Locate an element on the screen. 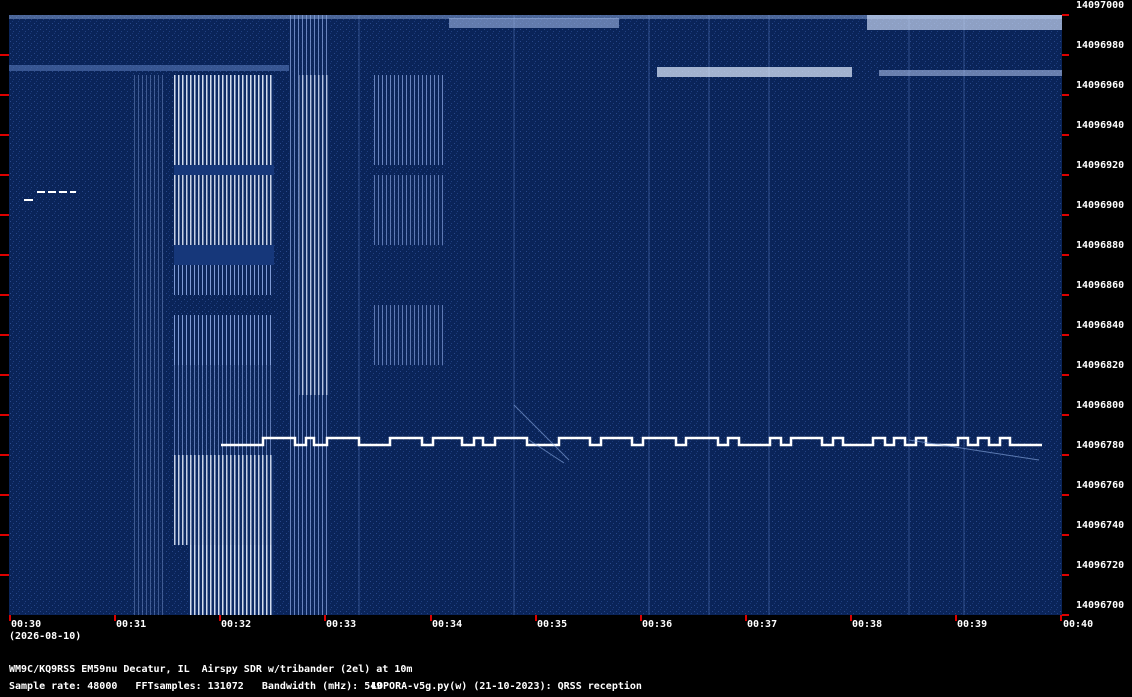 The image size is (1132, 697). y-tick-label: 14096960 is located at coordinates (1100, 85).